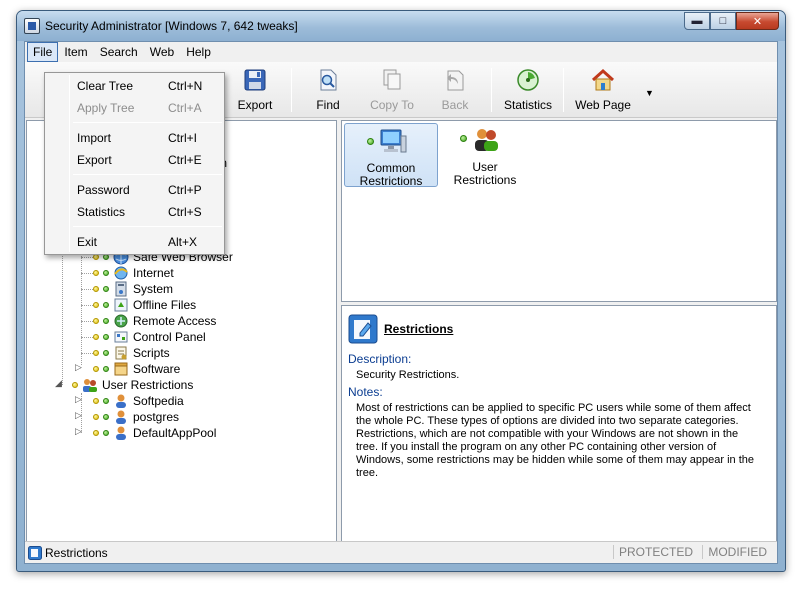 This screenshot has height=592, width=806. Describe the element at coordinates (418, 329) in the screenshot. I see `detail-title: Restrictions` at that location.